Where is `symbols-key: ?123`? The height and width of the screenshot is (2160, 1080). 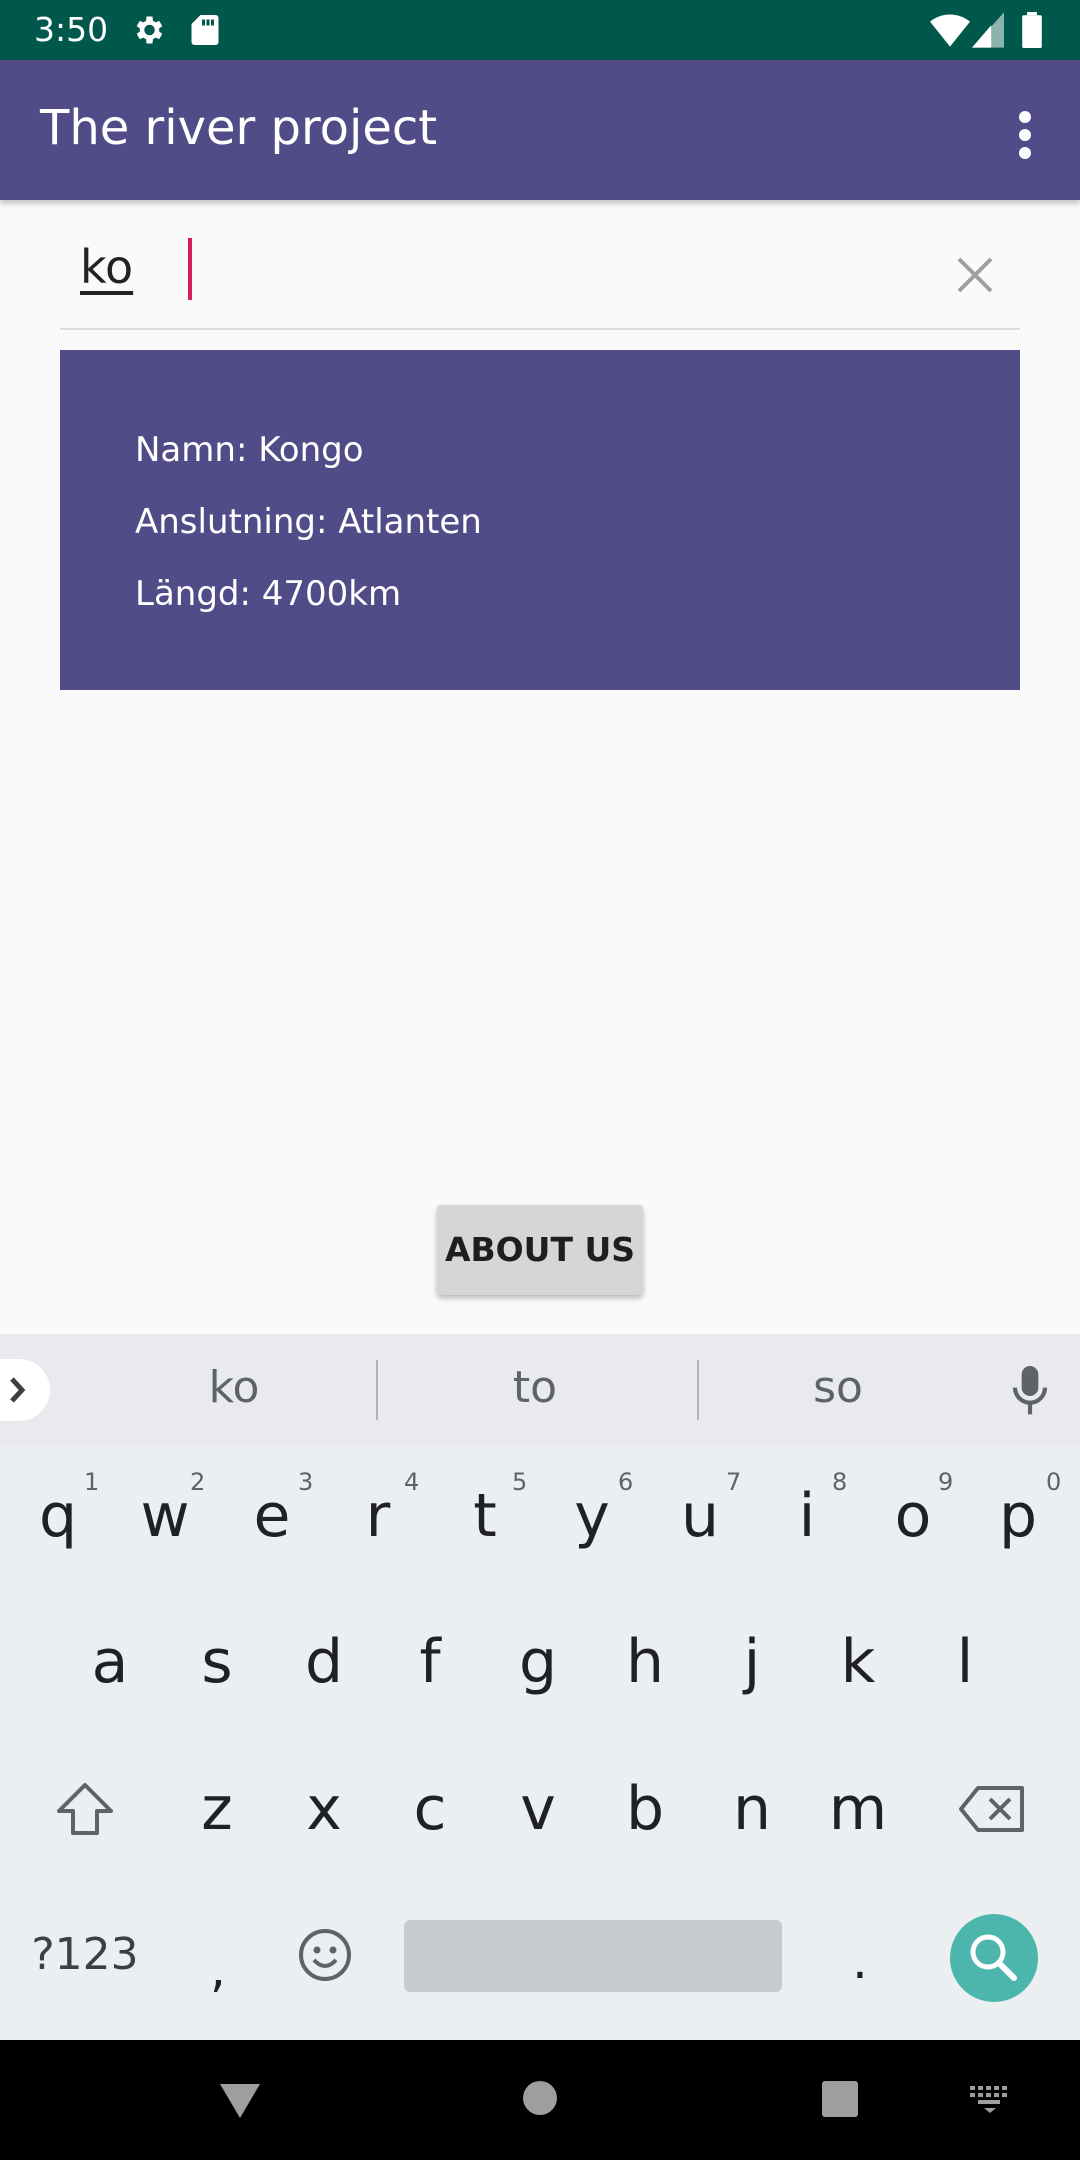
symbols-key: ?123 is located at coordinates (85, 1955).